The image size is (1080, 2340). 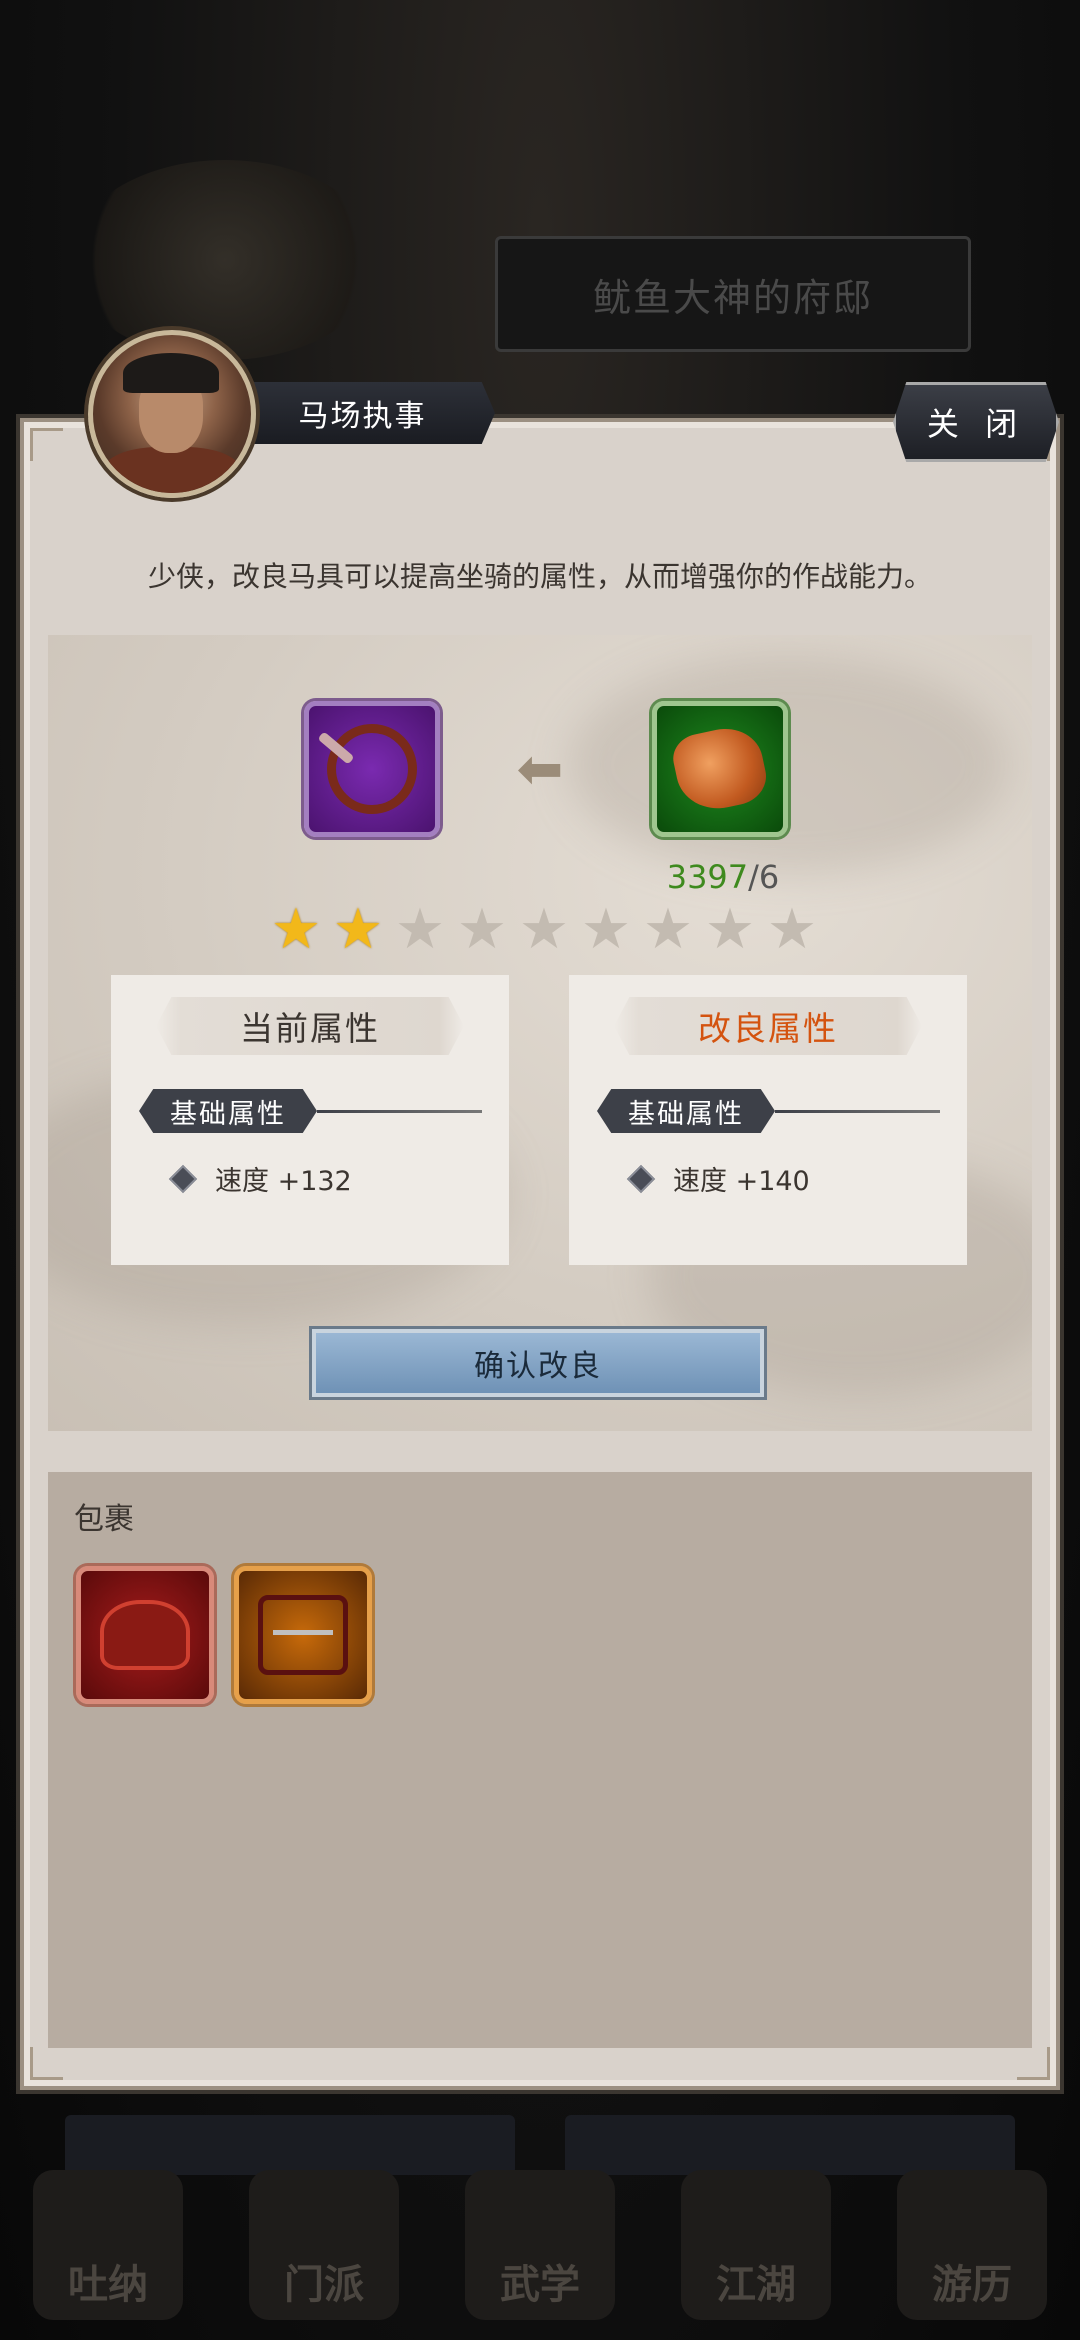 What do you see at coordinates (225, 260) in the screenshot?
I see `residence-emblem` at bounding box center [225, 260].